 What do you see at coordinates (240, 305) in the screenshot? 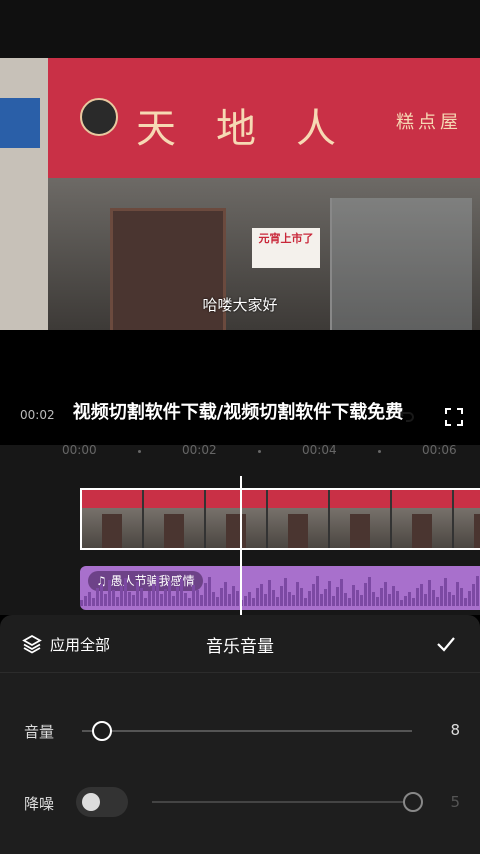
I see `video-subtitle: 哈喽大家好` at bounding box center [240, 305].